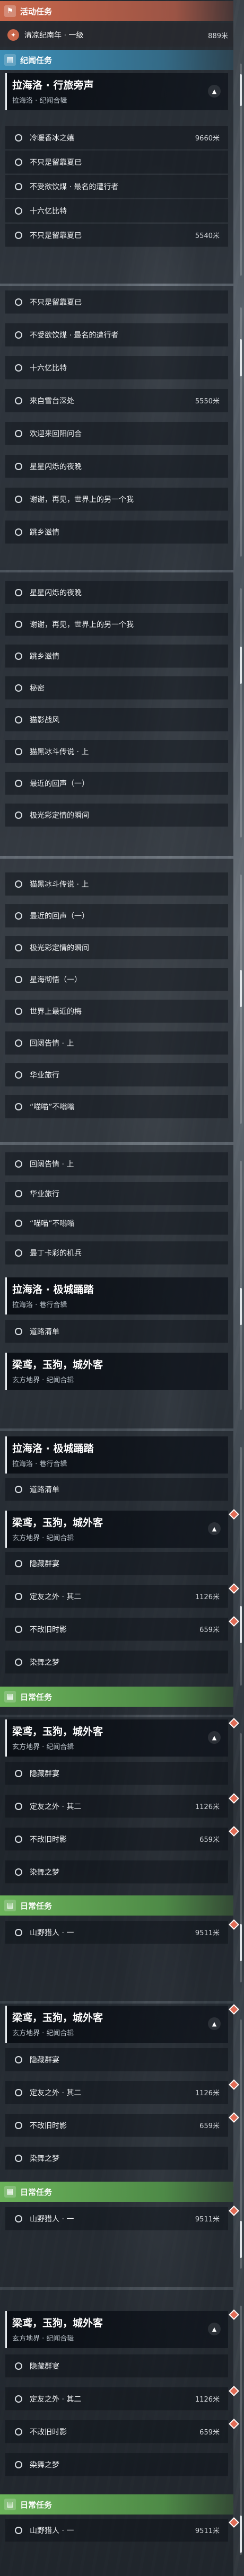  I want to click on quest-step: 冷暖香冰之嬉 9660米, so click(117, 137).